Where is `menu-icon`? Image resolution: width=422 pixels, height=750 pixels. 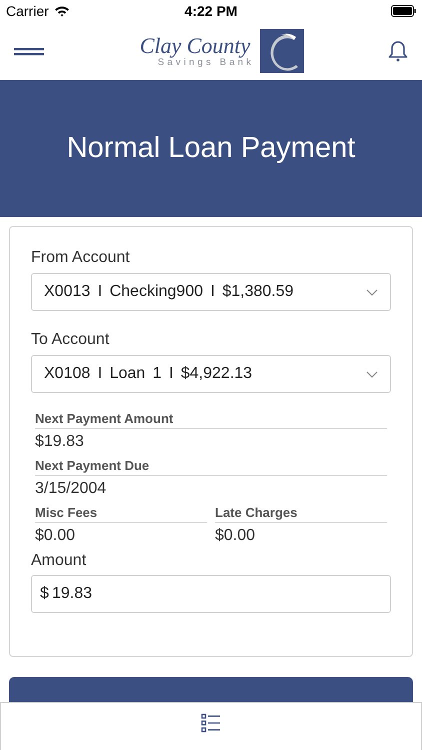
menu-icon is located at coordinates (29, 51).